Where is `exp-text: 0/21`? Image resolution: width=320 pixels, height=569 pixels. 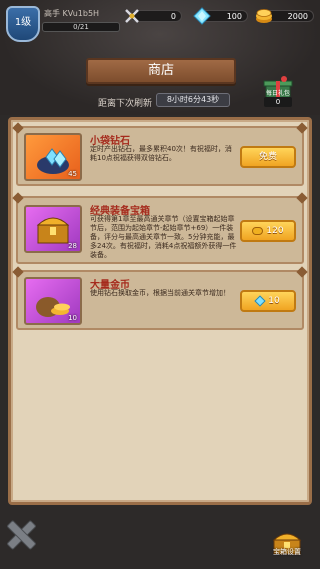 exp-text: 0/21 is located at coordinates (81, 27).